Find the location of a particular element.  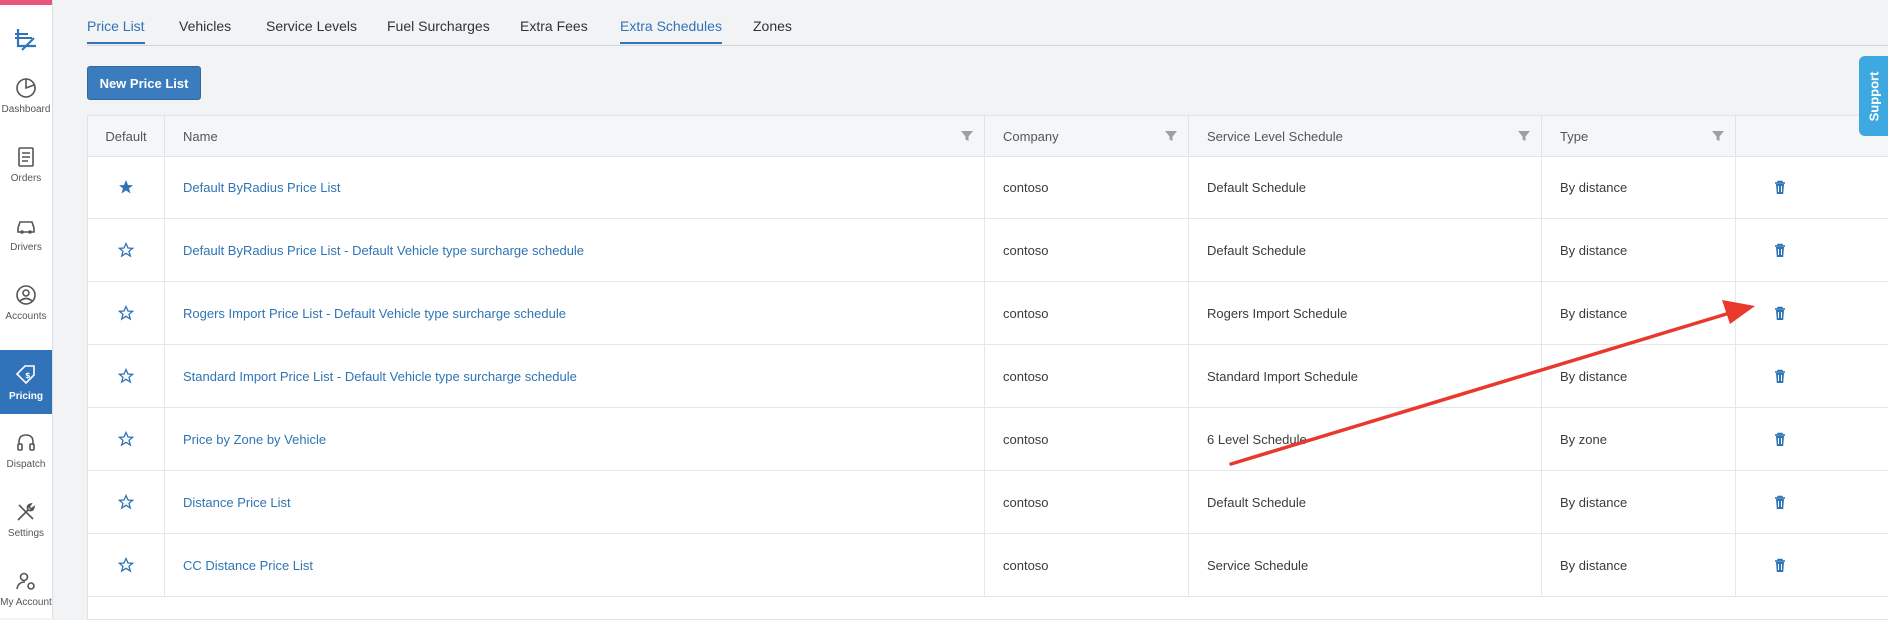

sidebar-item-label: Settings is located at coordinates (26, 533).